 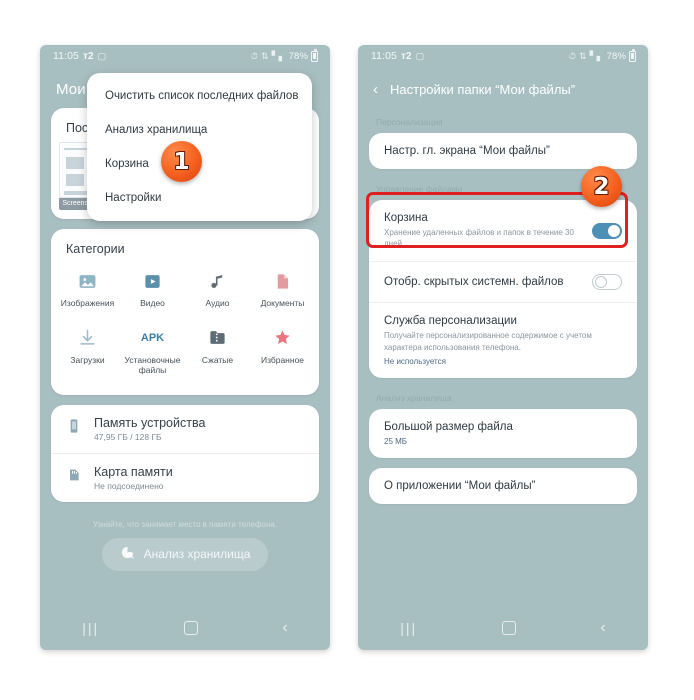 I want to click on category-downloads: Загрузки, so click(x=87, y=351).